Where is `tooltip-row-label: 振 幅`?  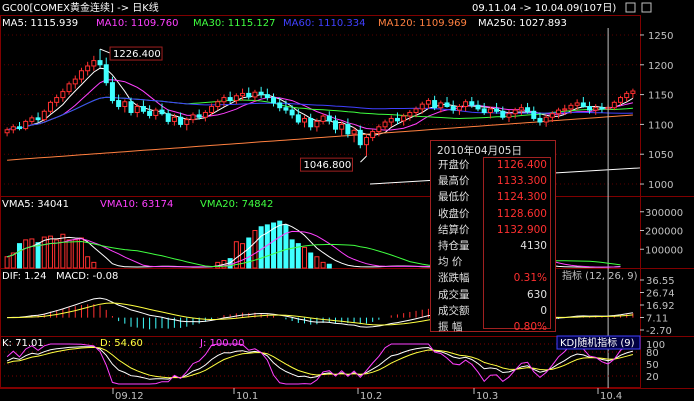 tooltip-row-label: 振 幅 is located at coordinates (450, 326).